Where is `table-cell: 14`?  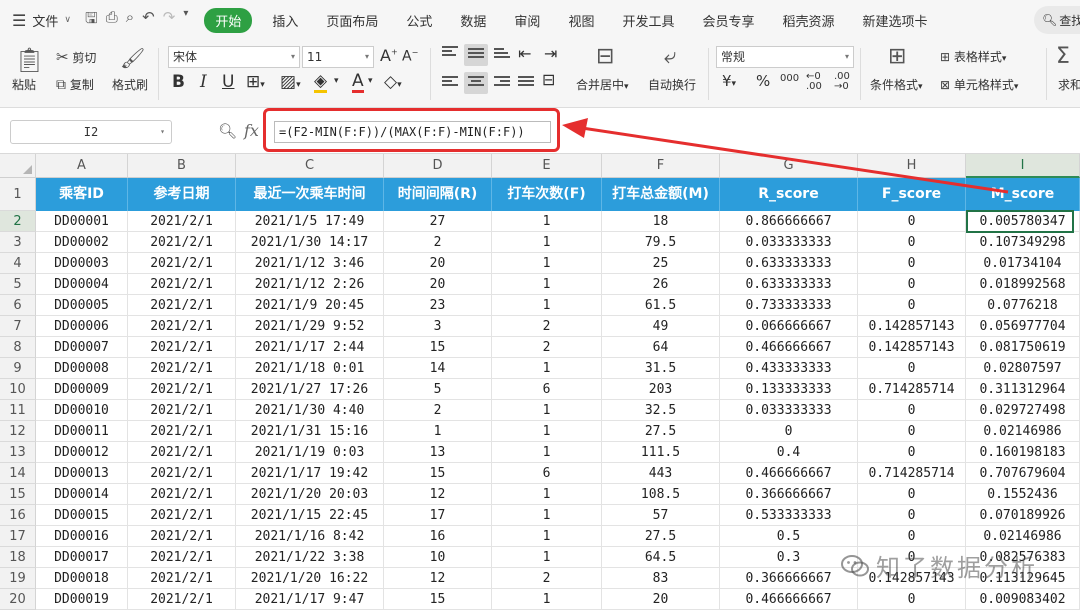 table-cell: 14 is located at coordinates (438, 368).